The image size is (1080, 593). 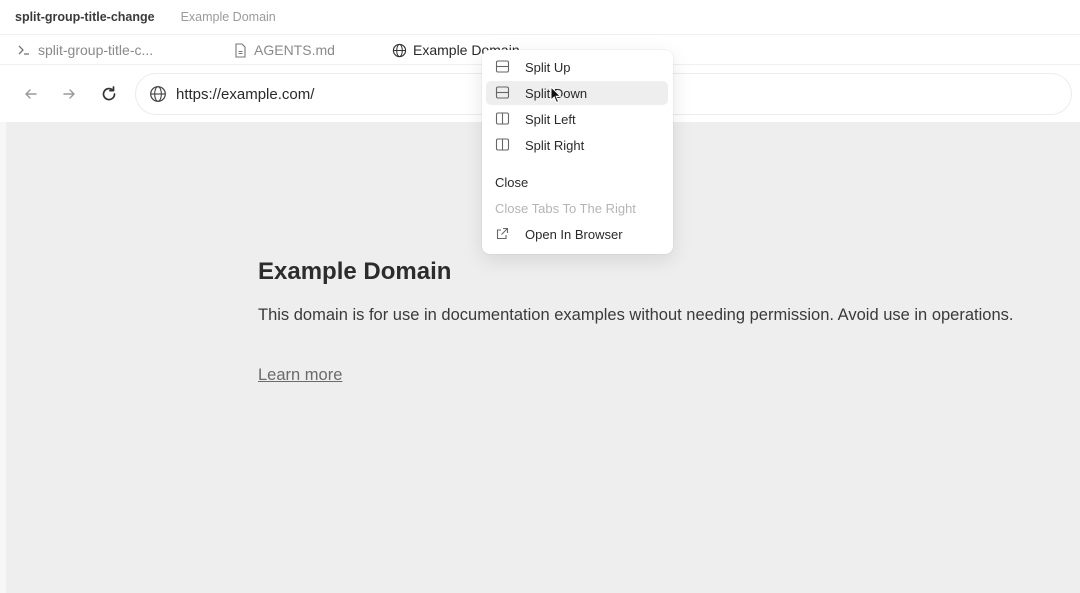 I want to click on window-subtitle: Example Domain, so click(x=228, y=17).